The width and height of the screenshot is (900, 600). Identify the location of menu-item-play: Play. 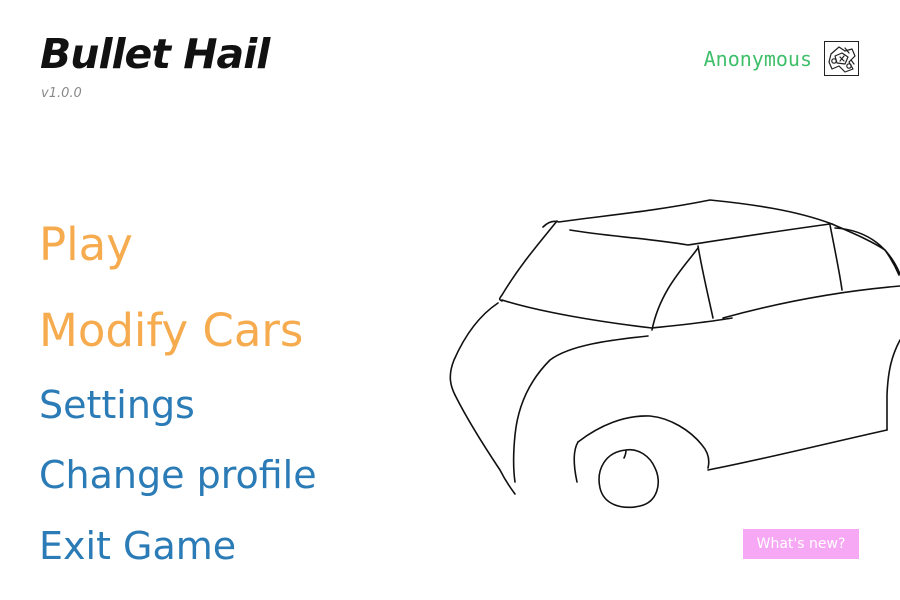
(86, 244).